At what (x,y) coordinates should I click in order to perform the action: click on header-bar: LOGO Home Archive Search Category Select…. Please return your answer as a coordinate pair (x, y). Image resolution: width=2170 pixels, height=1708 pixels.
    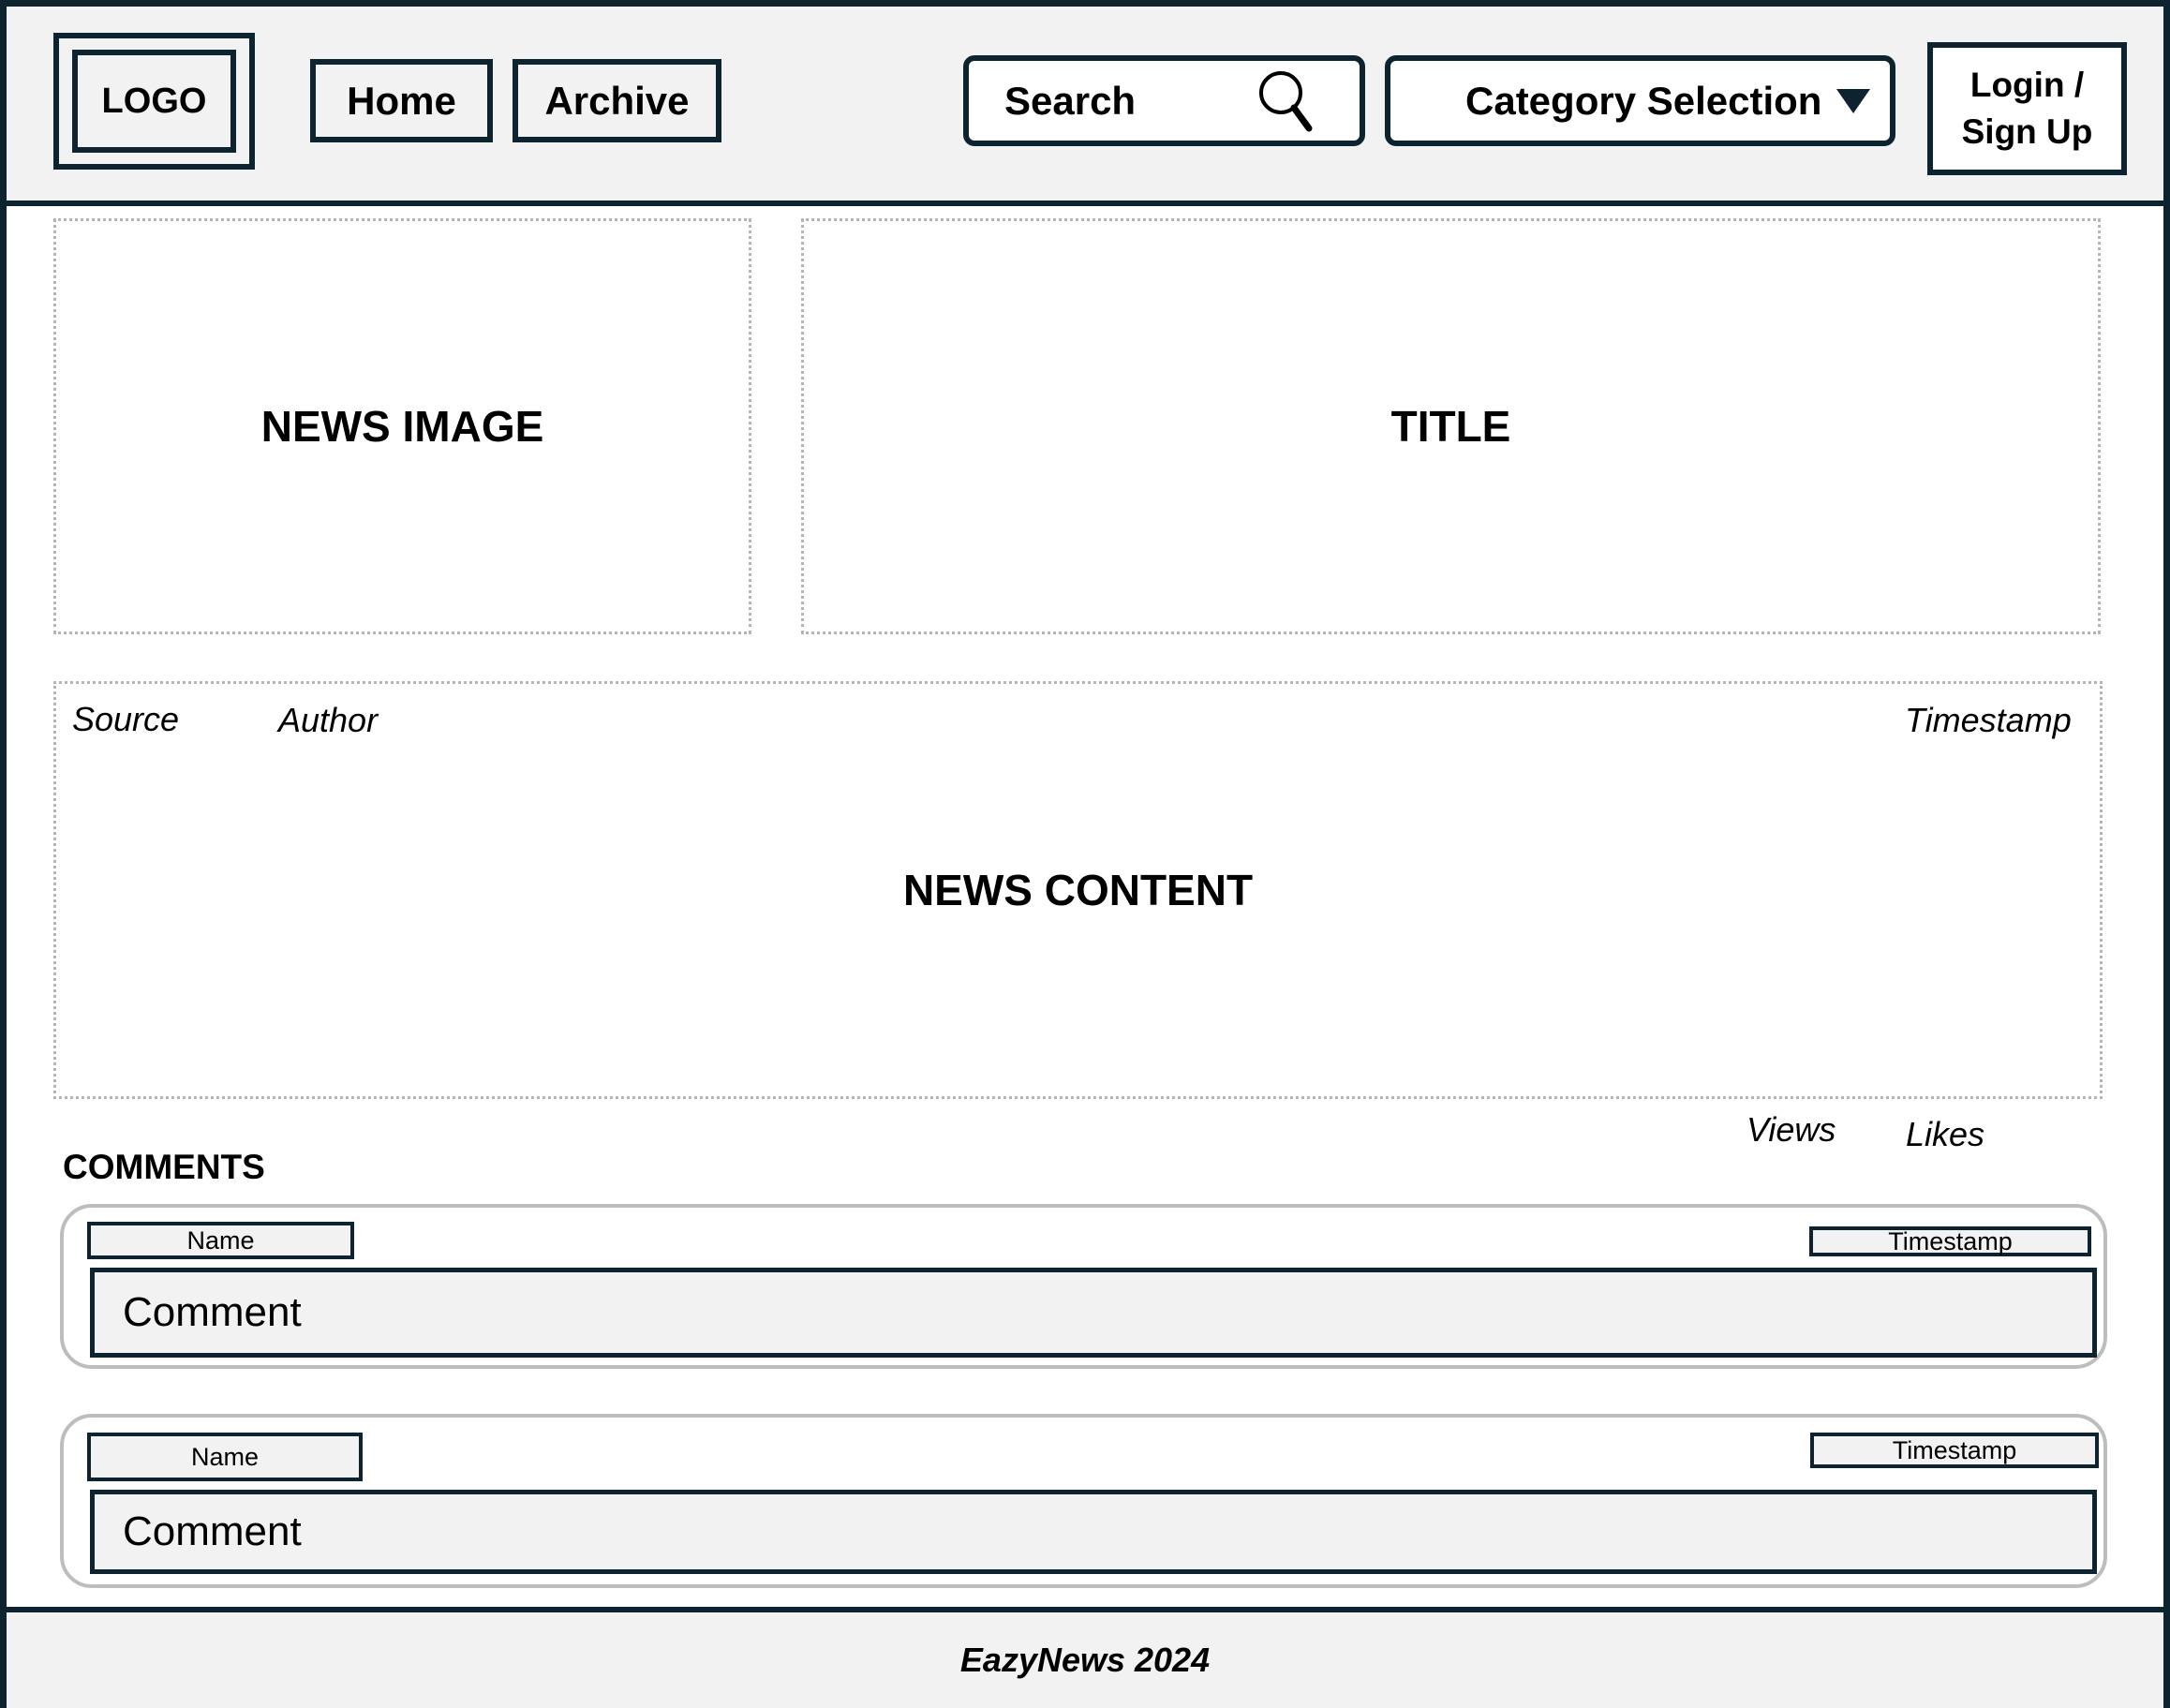
    Looking at the image, I should click on (1085, 106).